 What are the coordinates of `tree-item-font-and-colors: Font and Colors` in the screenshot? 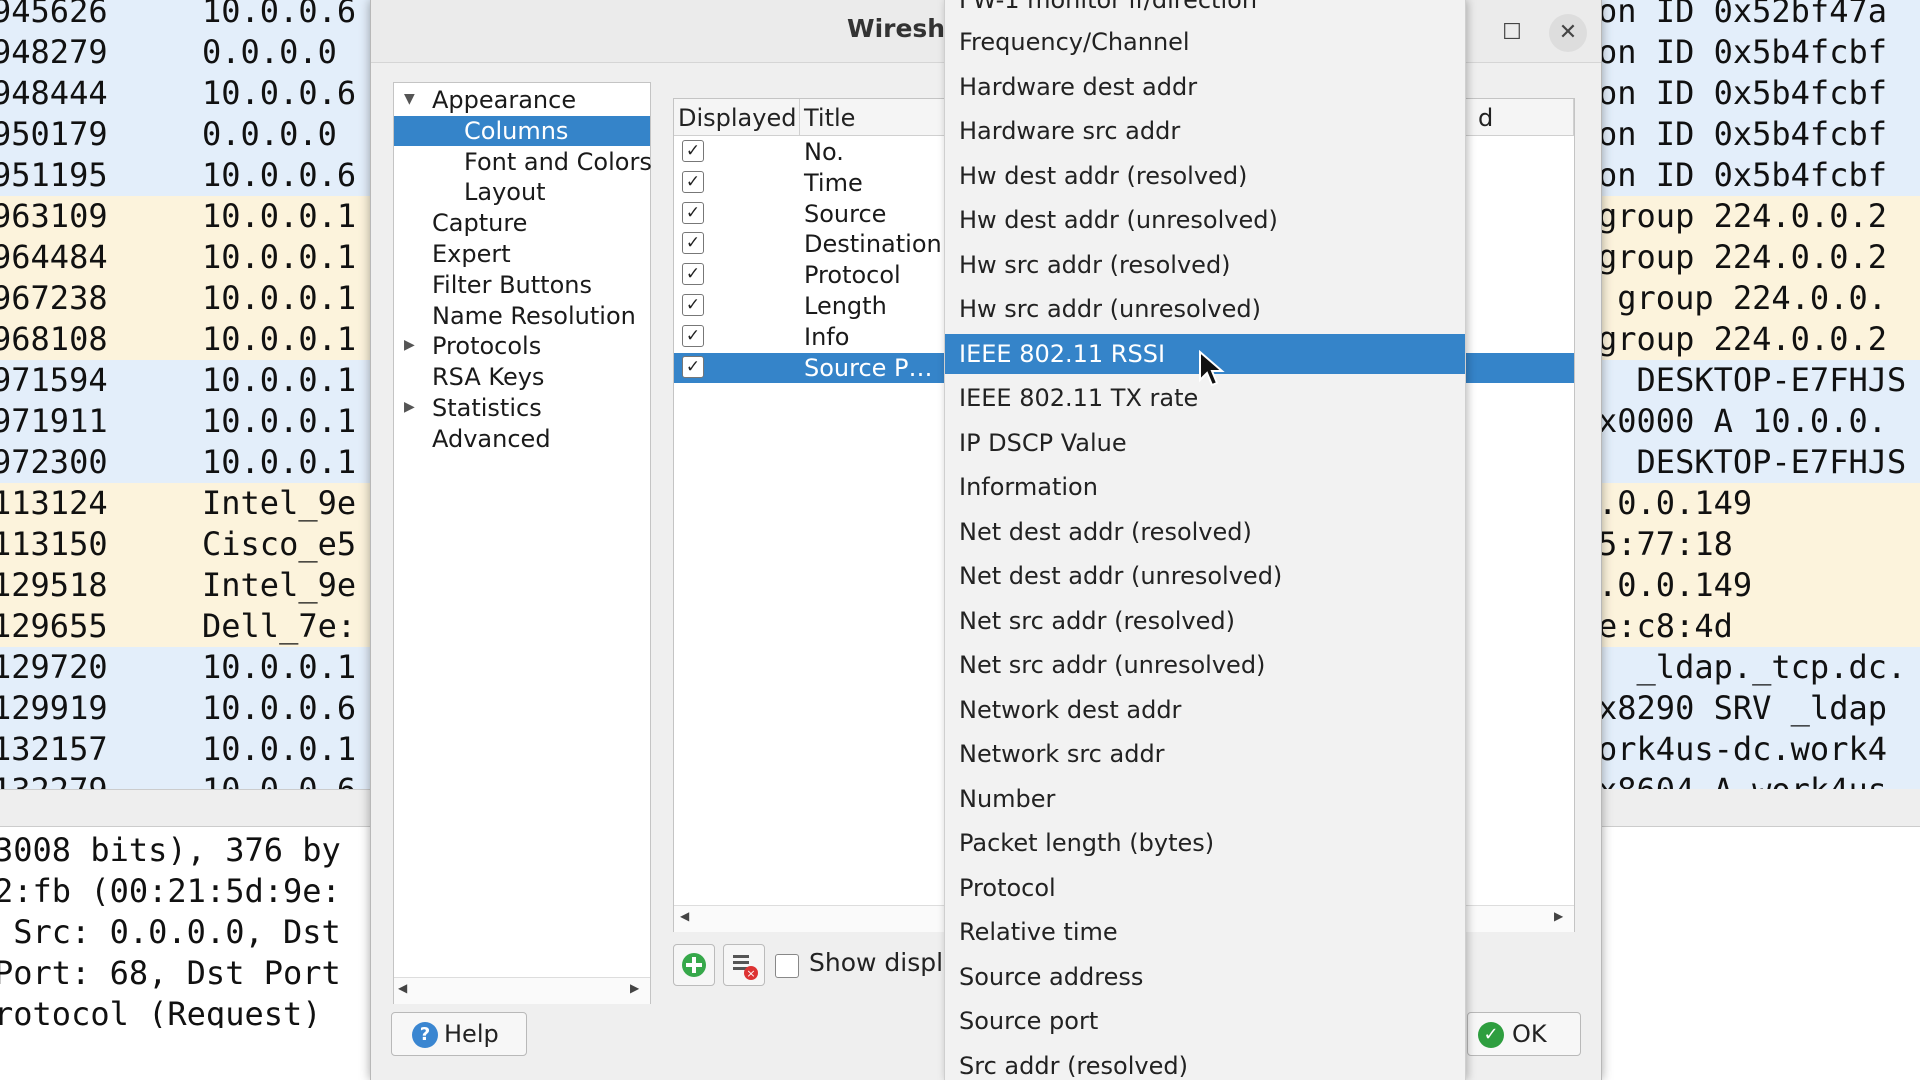 It's located at (558, 162).